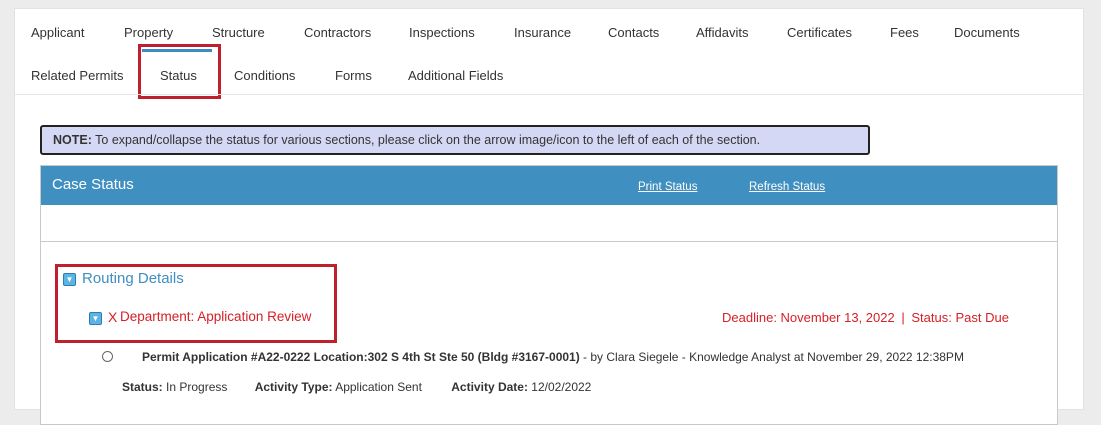 This screenshot has height=425, width=1101. Describe the element at coordinates (549, 241) in the screenshot. I see `section-divider` at that location.